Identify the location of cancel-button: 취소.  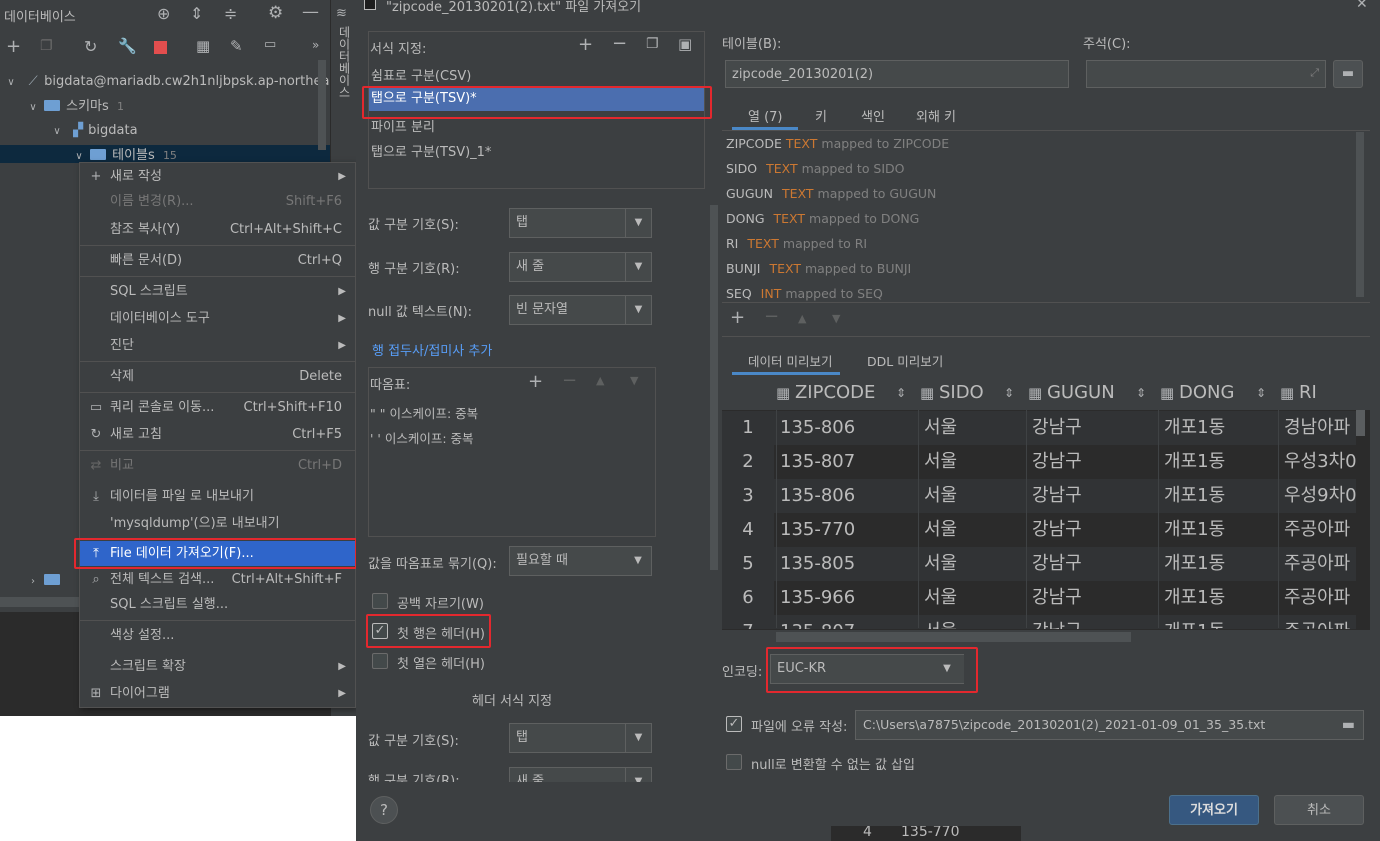
(1319, 810).